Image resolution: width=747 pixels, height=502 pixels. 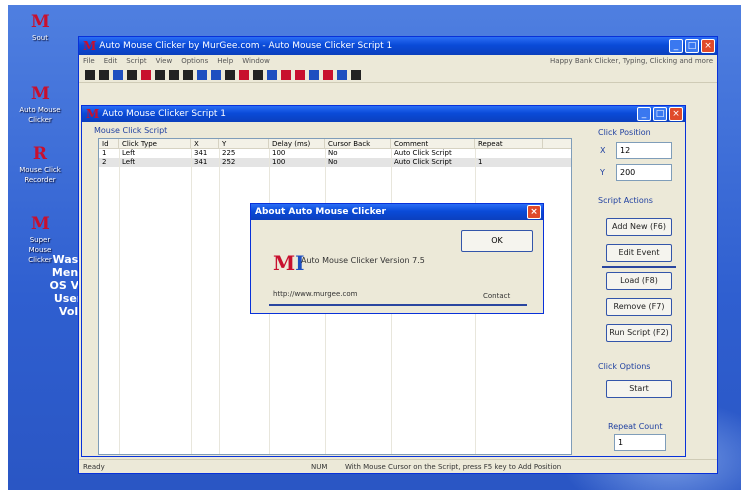 What do you see at coordinates (225, 61) in the screenshot?
I see `menu-help: Help` at bounding box center [225, 61].